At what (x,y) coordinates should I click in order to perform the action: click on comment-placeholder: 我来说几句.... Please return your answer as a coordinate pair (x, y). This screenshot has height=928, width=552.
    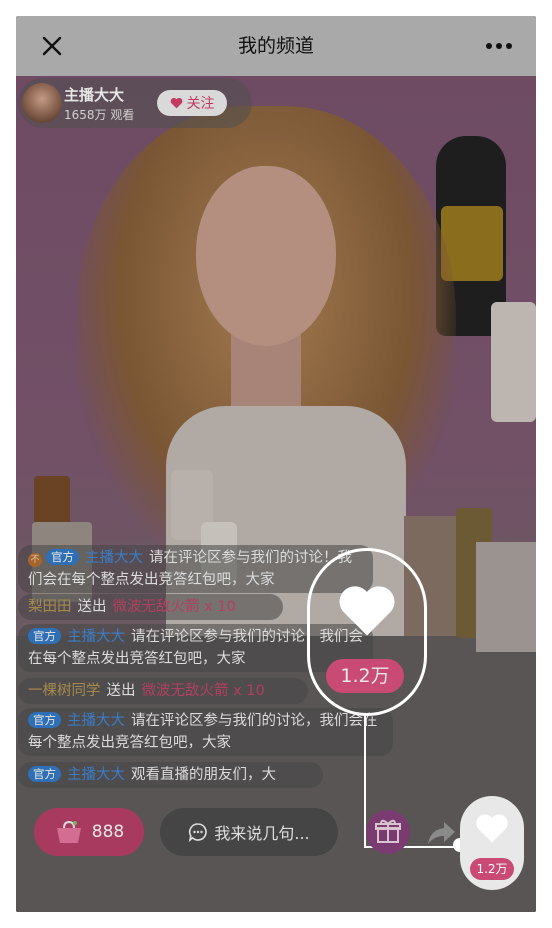
    Looking at the image, I should click on (262, 833).